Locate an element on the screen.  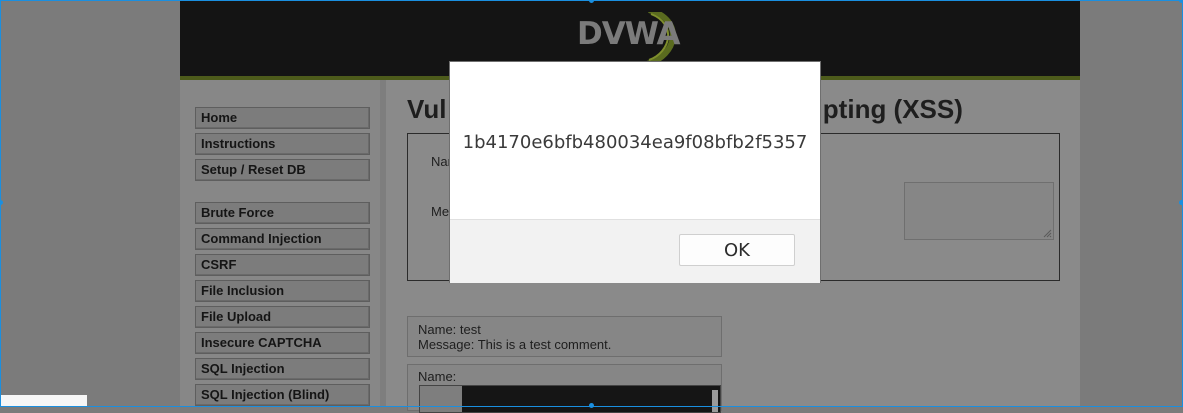
menu-item-command-injection: Command Injection is located at coordinates (282, 239).